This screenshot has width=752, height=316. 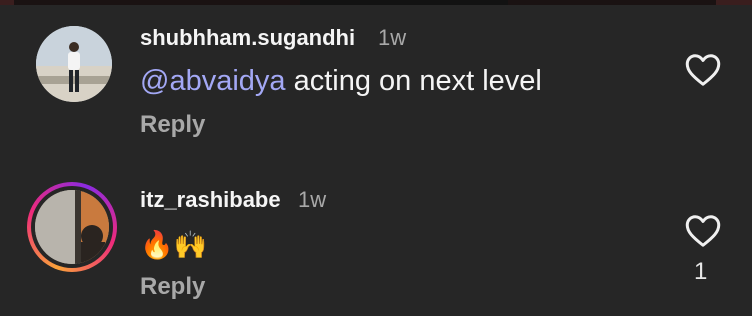 I want to click on comment-text: @abvaidya acting on next level, so click(x=341, y=81).